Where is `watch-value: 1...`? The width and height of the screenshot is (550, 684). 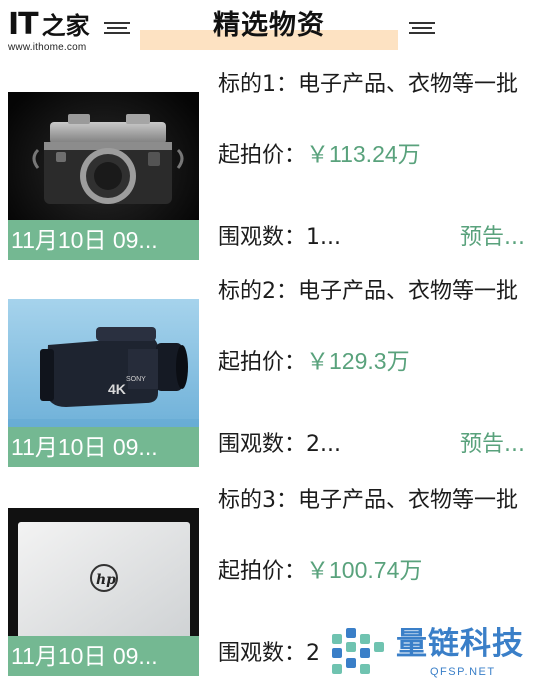
watch-value: 1... is located at coordinates (323, 237).